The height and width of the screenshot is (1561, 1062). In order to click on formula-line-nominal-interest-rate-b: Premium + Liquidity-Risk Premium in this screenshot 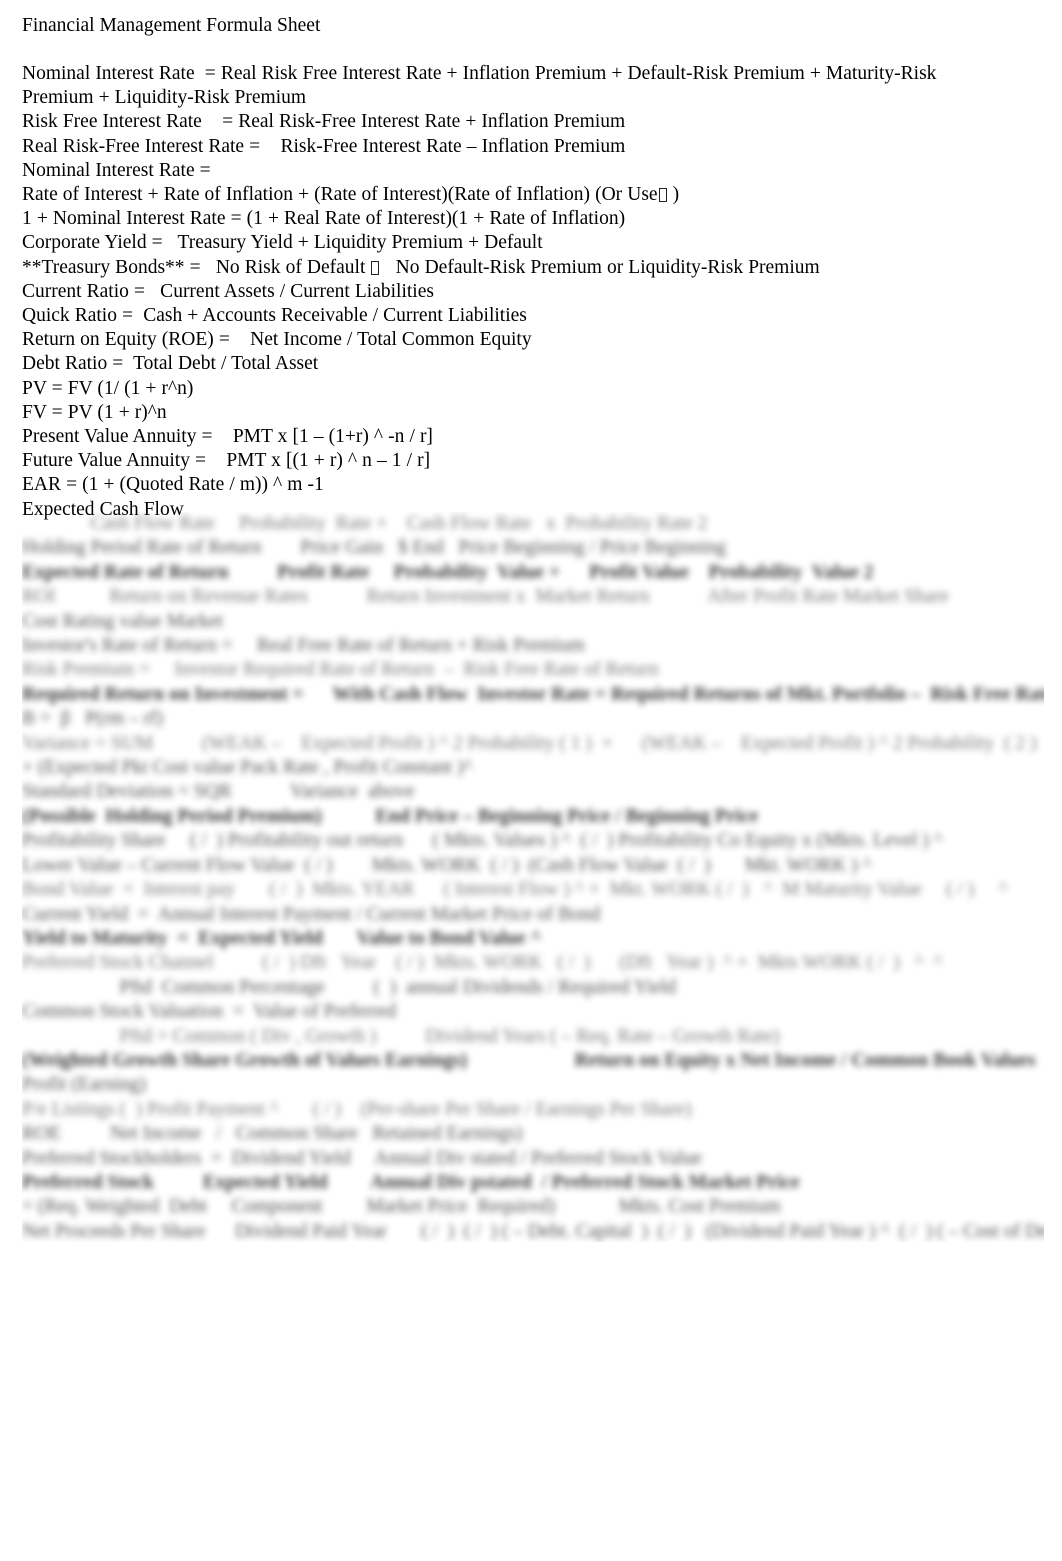, I will do `click(164, 98)`.